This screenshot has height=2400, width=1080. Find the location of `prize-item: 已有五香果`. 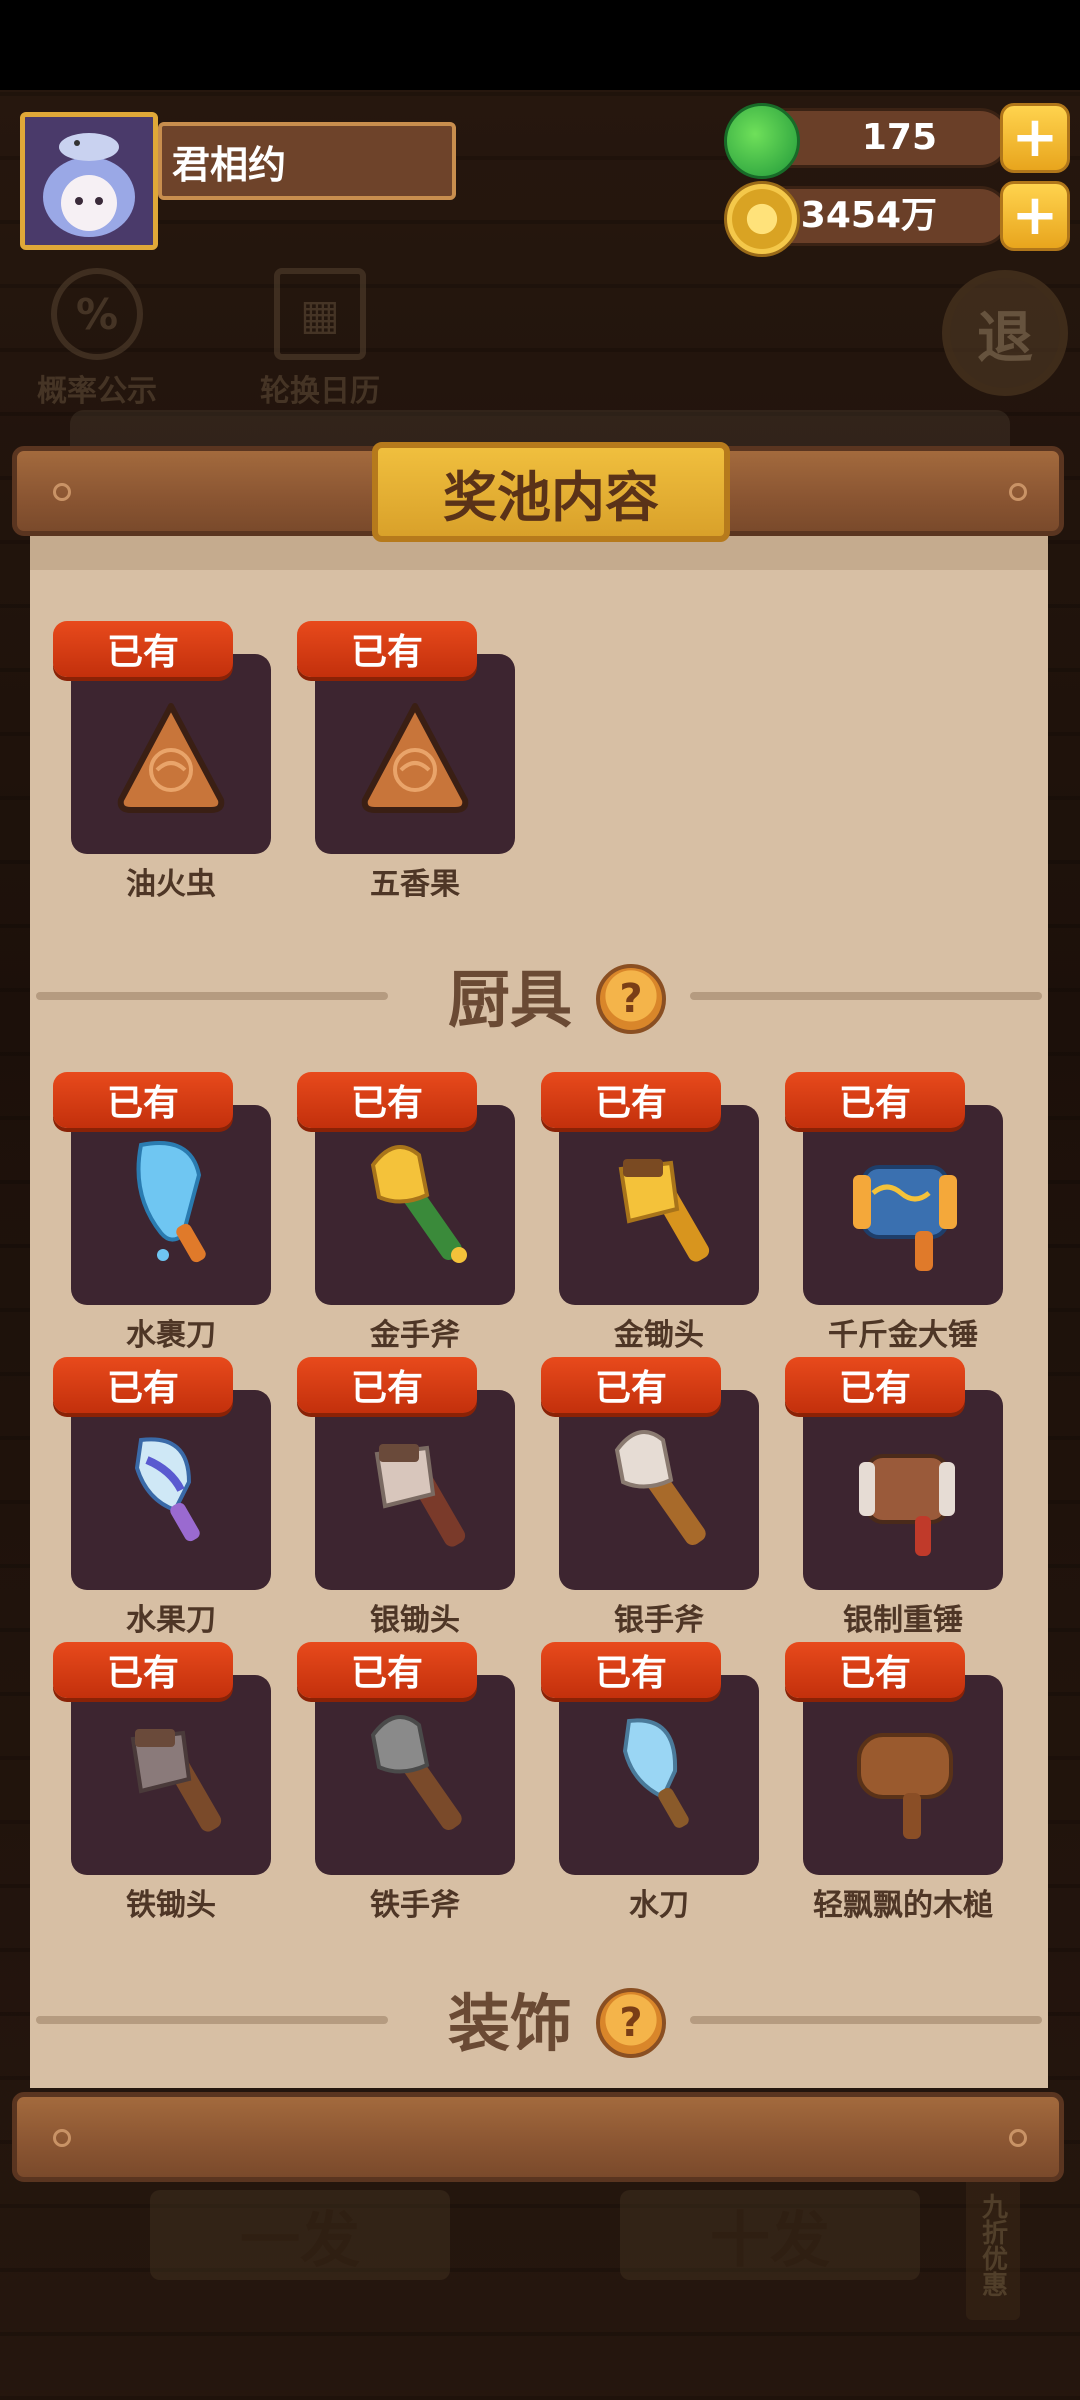

prize-item: 已有五香果 is located at coordinates (406, 766).